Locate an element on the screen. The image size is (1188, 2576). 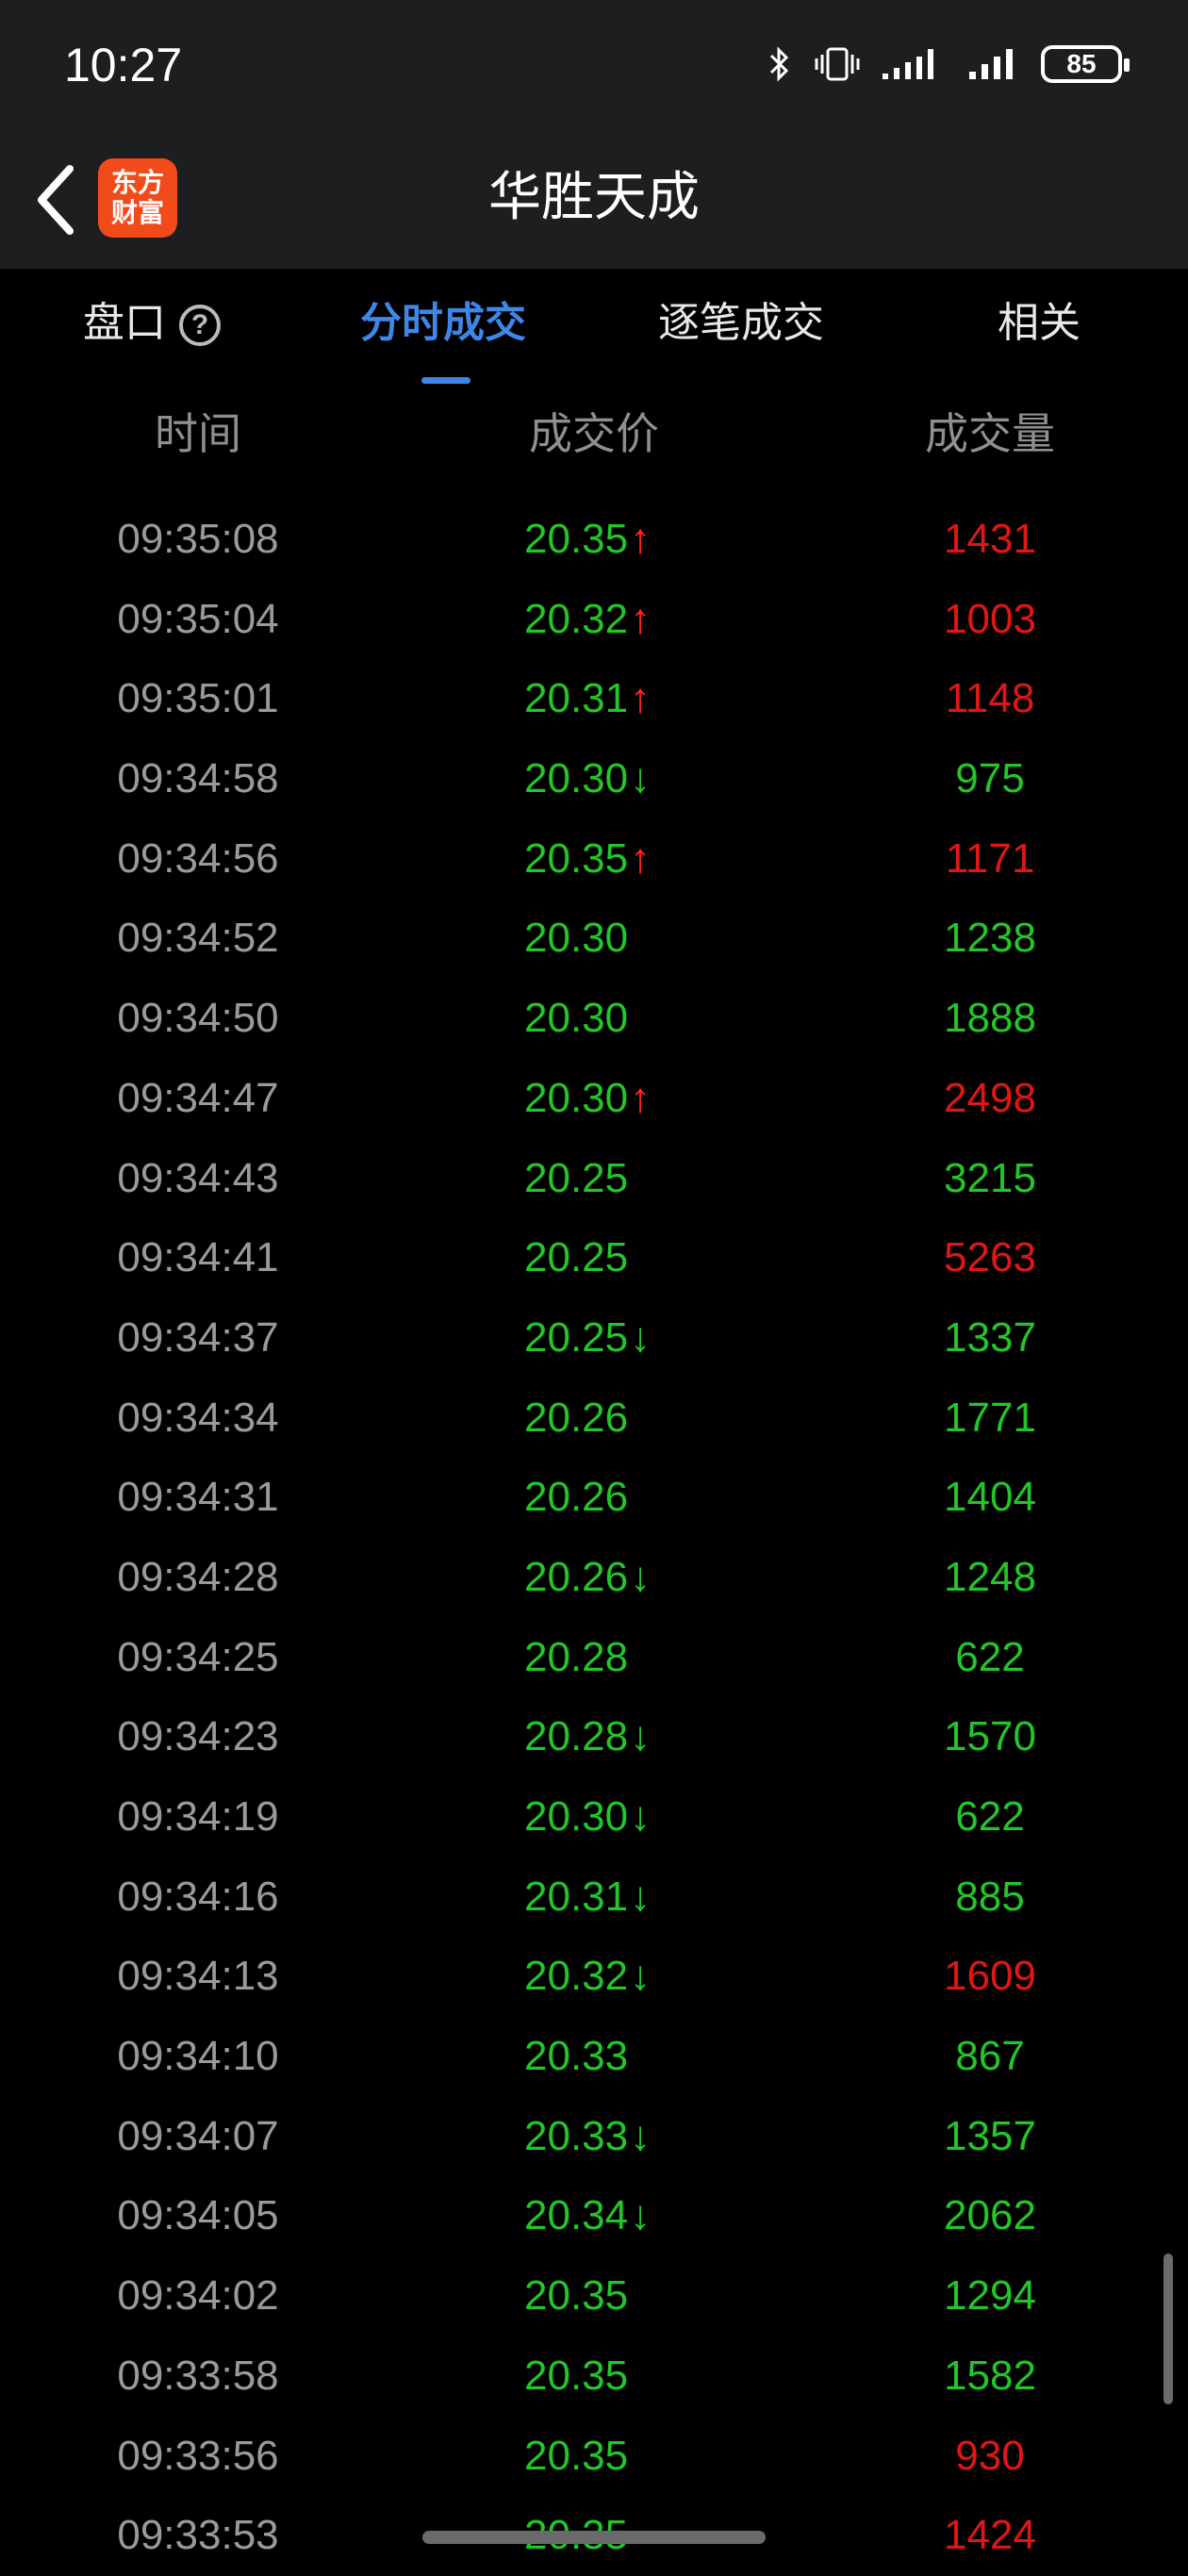
trade-time: 09:34:25 is located at coordinates (198, 1656).